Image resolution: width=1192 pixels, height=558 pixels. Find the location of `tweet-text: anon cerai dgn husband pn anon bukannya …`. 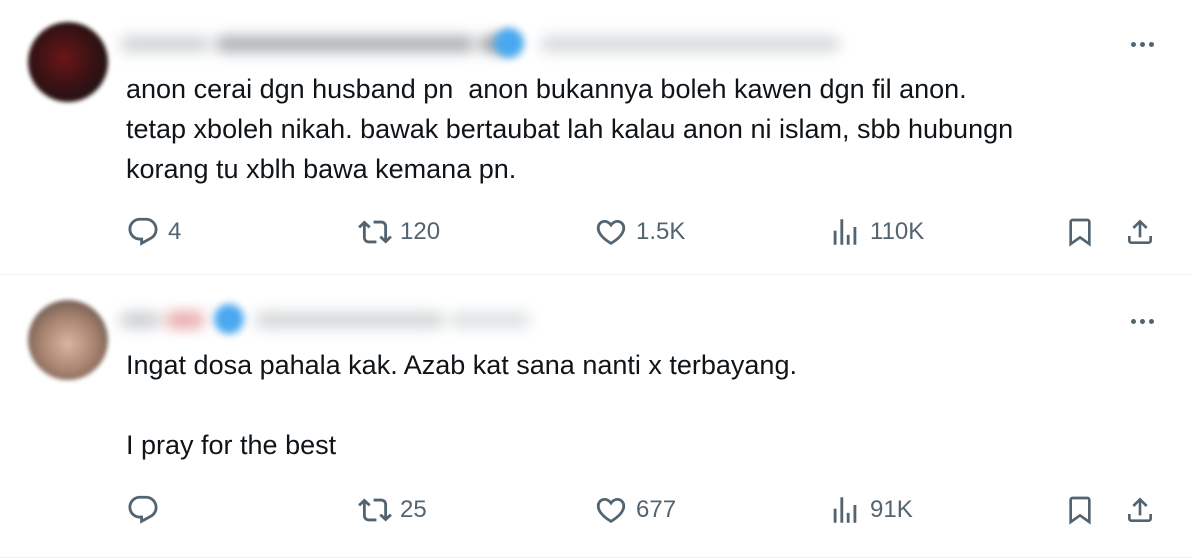

tweet-text: anon cerai dgn husband pn anon bukannya … is located at coordinates (570, 129).